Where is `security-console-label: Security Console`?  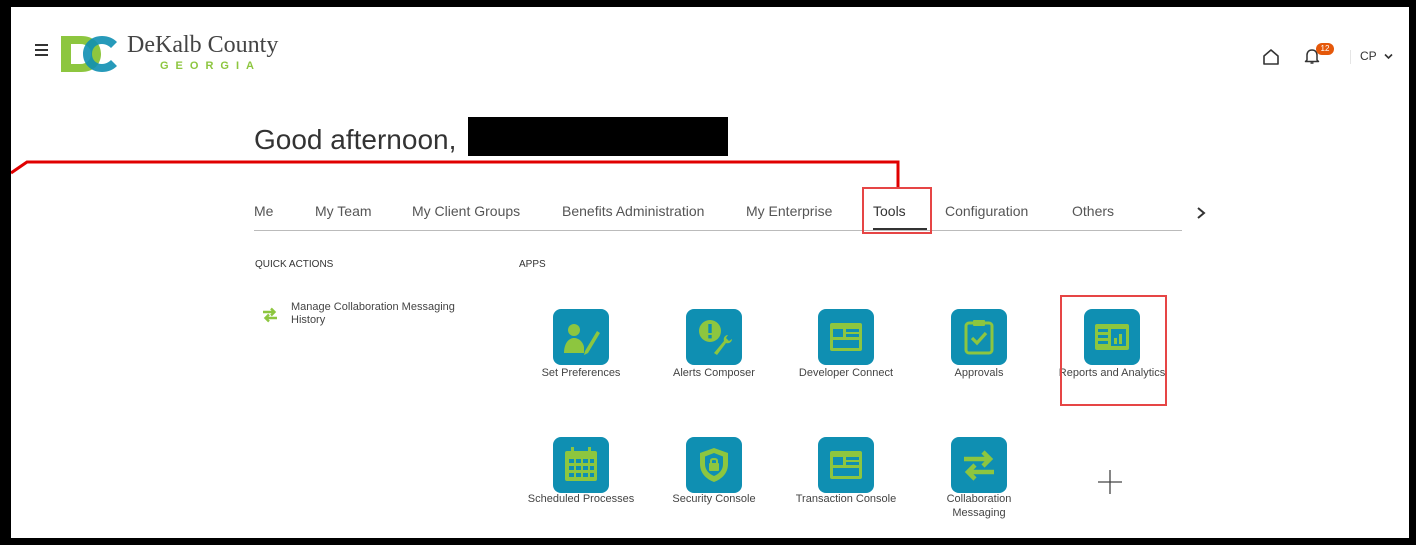 security-console-label: Security Console is located at coordinates (714, 499).